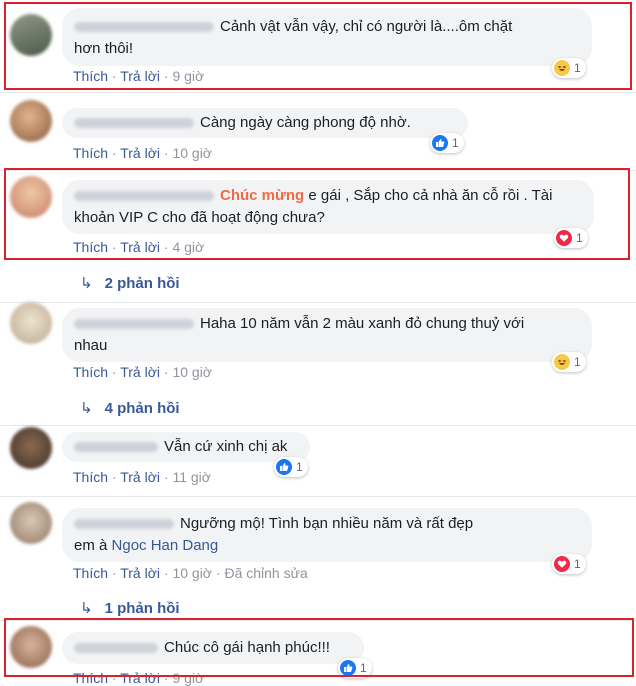  Describe the element at coordinates (188, 247) in the screenshot. I see `timestamp: 4 giờ` at that location.